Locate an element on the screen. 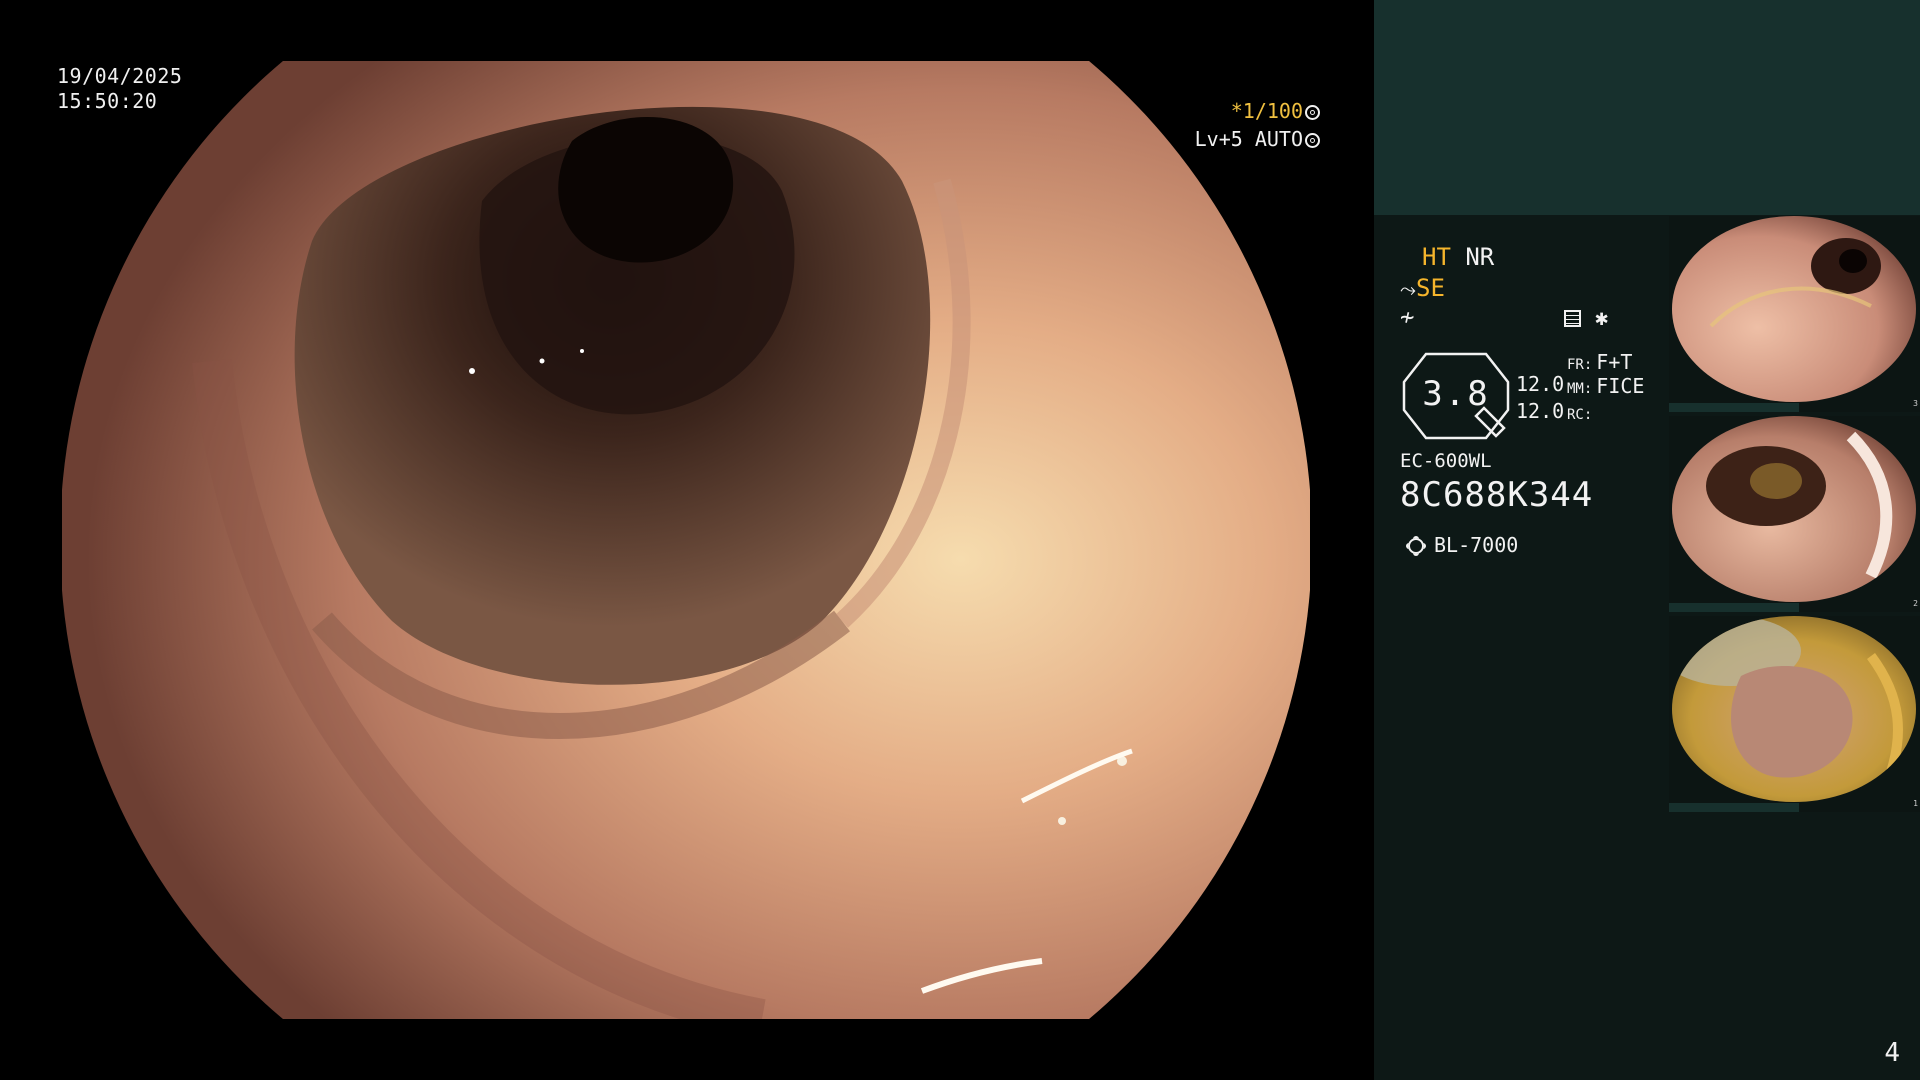 The height and width of the screenshot is (1080, 1920). rc-setting: RC: is located at coordinates (1581, 412).